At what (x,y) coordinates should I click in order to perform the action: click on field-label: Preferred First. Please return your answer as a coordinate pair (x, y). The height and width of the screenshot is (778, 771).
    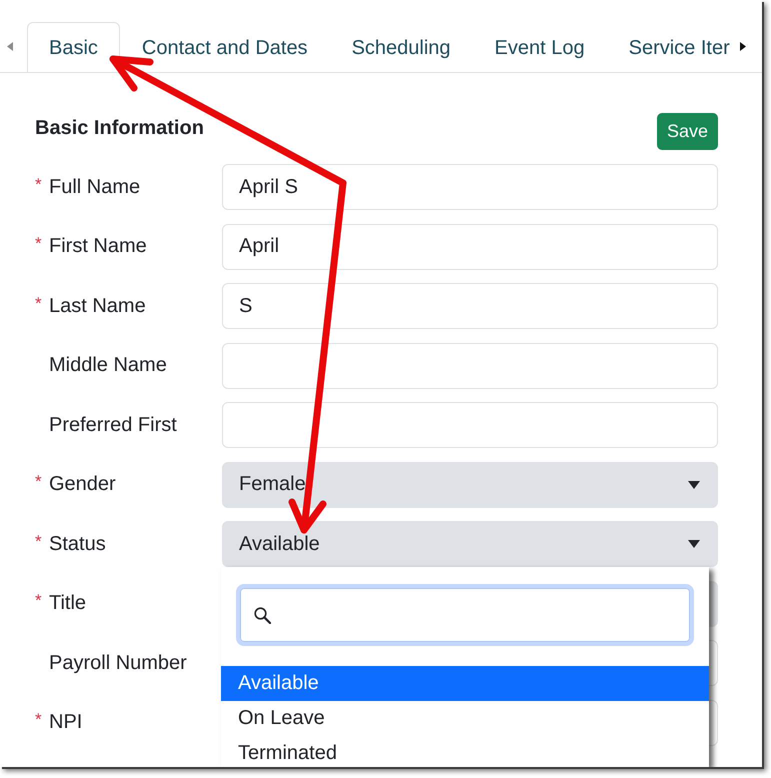
    Looking at the image, I should click on (113, 425).